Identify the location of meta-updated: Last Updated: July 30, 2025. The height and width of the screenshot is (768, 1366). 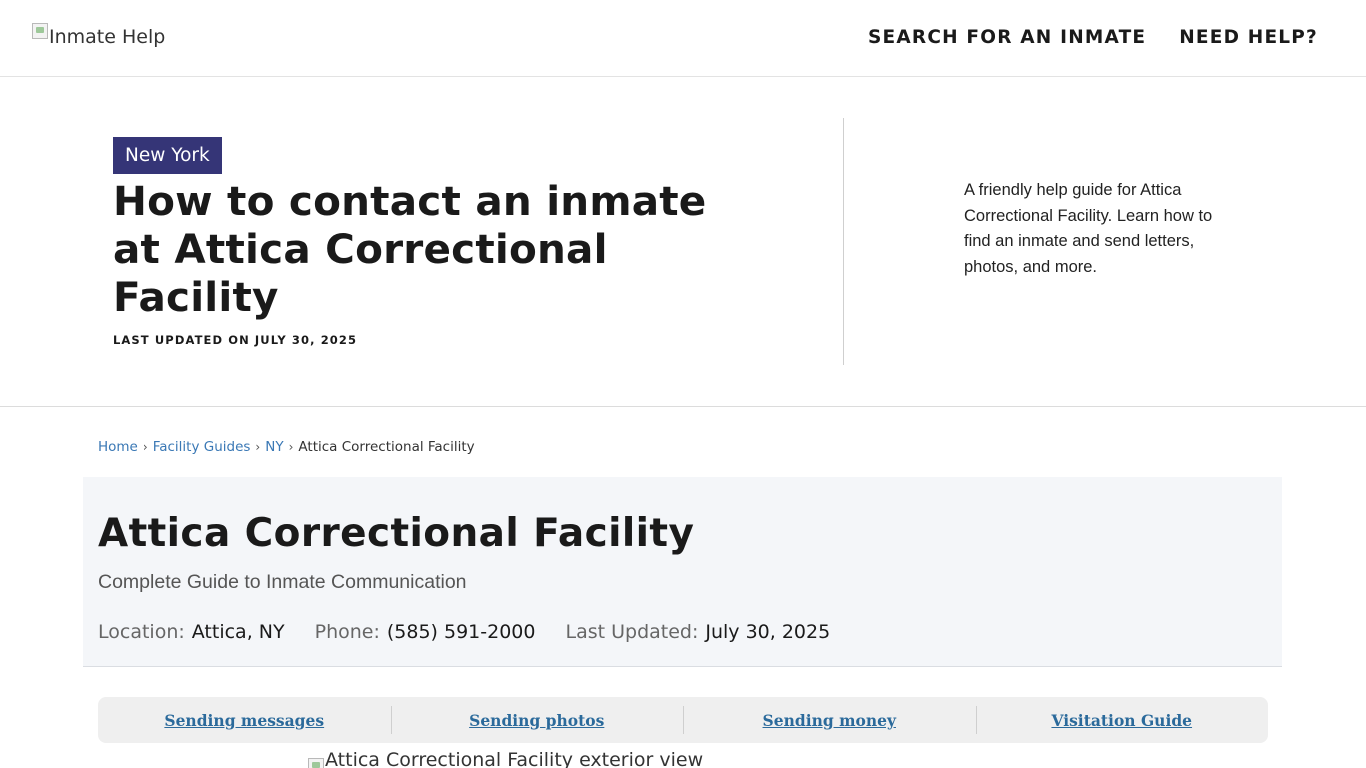
(697, 632).